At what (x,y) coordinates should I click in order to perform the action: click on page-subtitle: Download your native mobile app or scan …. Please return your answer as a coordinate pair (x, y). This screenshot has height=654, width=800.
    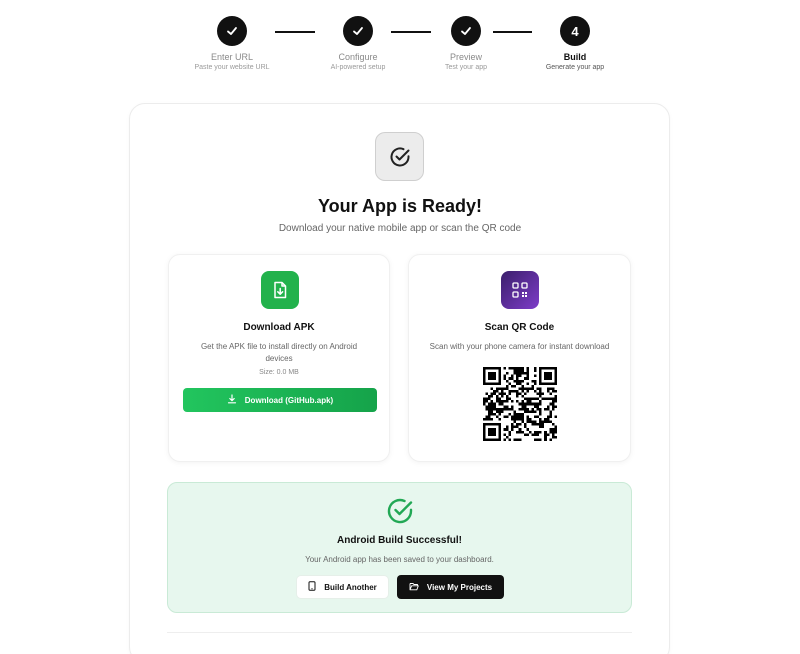
    Looking at the image, I should click on (400, 228).